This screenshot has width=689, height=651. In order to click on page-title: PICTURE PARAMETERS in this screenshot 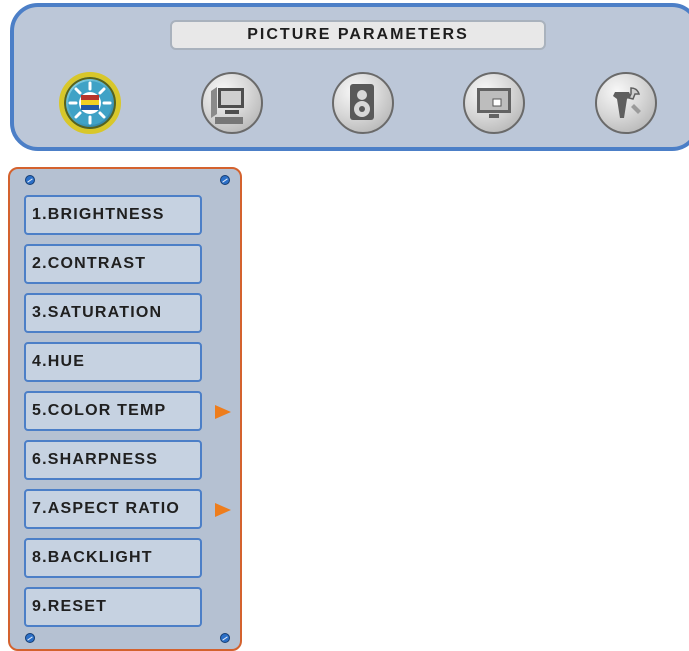, I will do `click(358, 35)`.